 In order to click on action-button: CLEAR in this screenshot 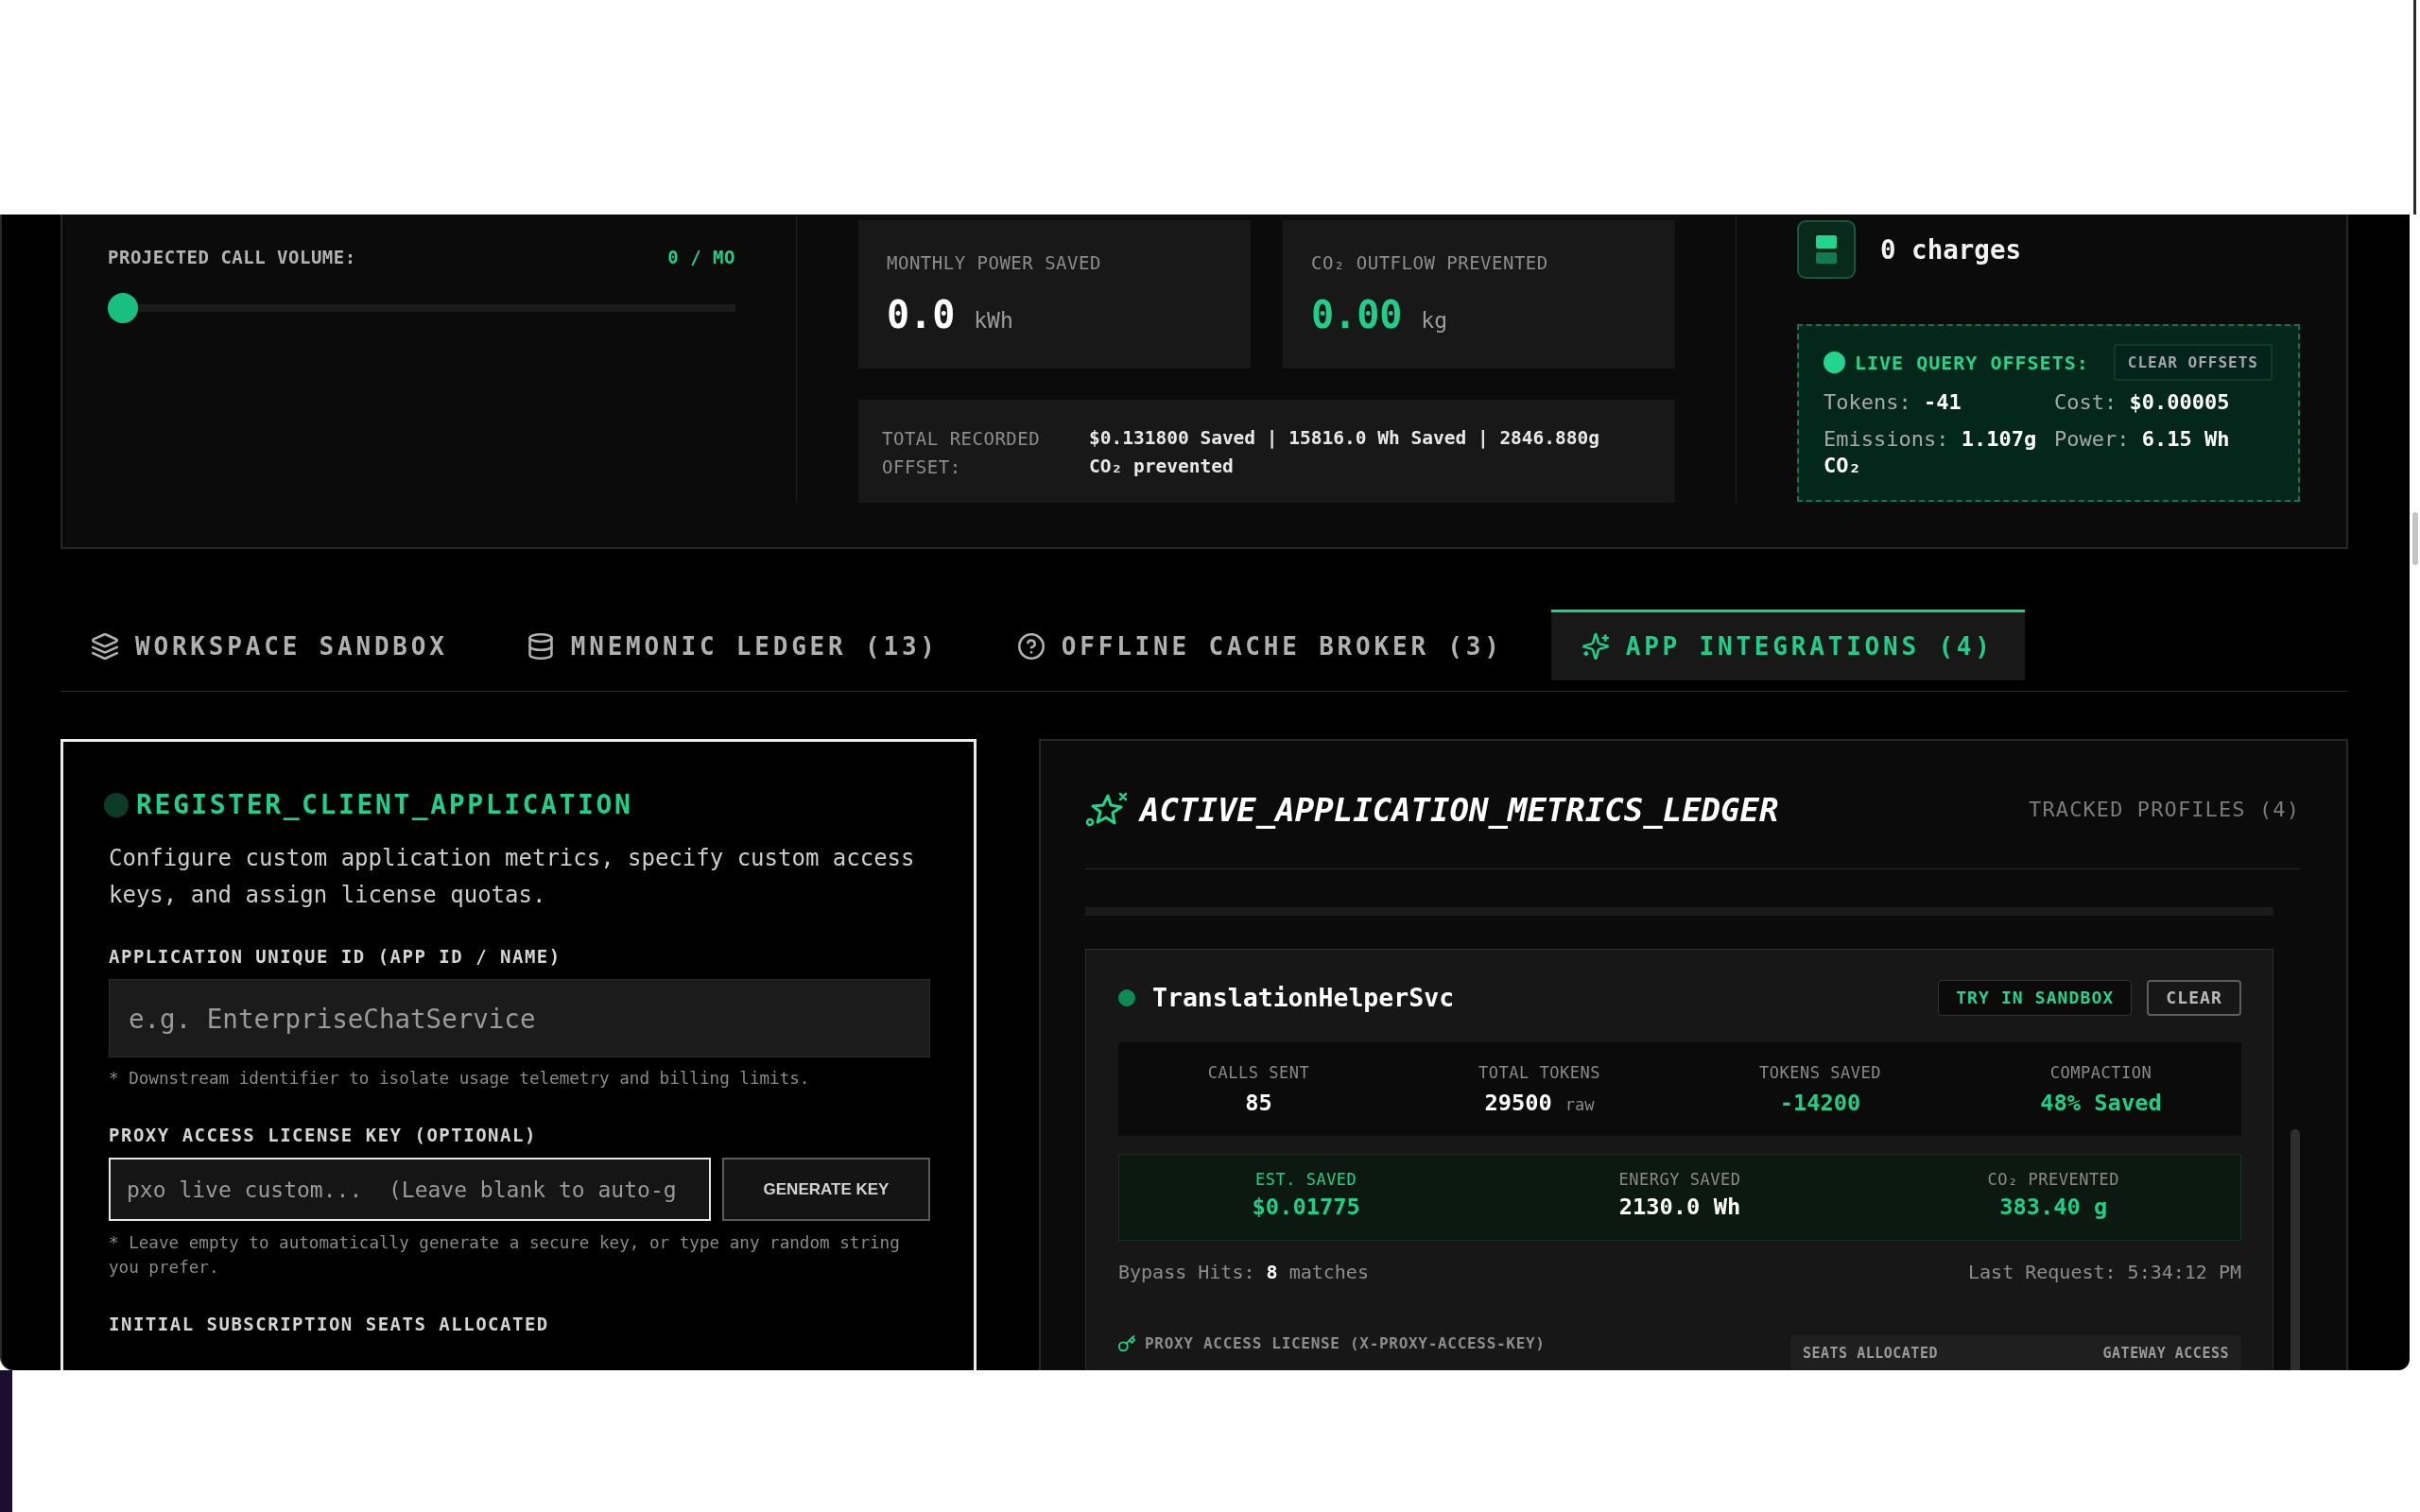, I will do `click(2194, 998)`.